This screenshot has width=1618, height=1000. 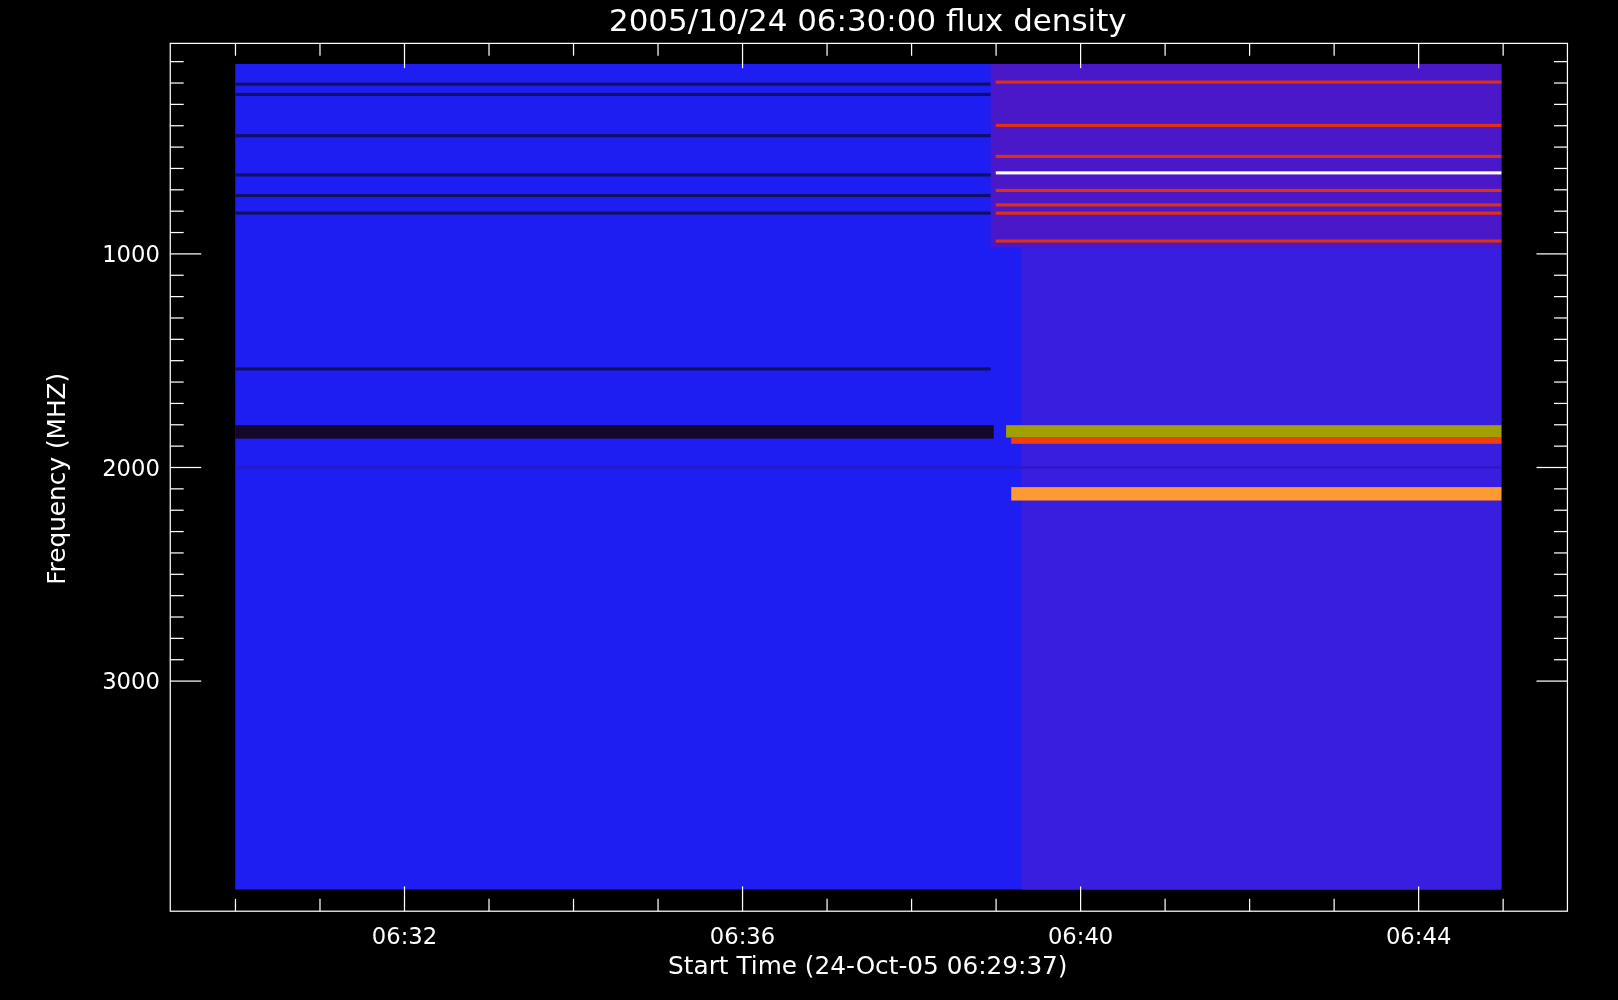 What do you see at coordinates (131, 254) in the screenshot?
I see `tick-label: 1000` at bounding box center [131, 254].